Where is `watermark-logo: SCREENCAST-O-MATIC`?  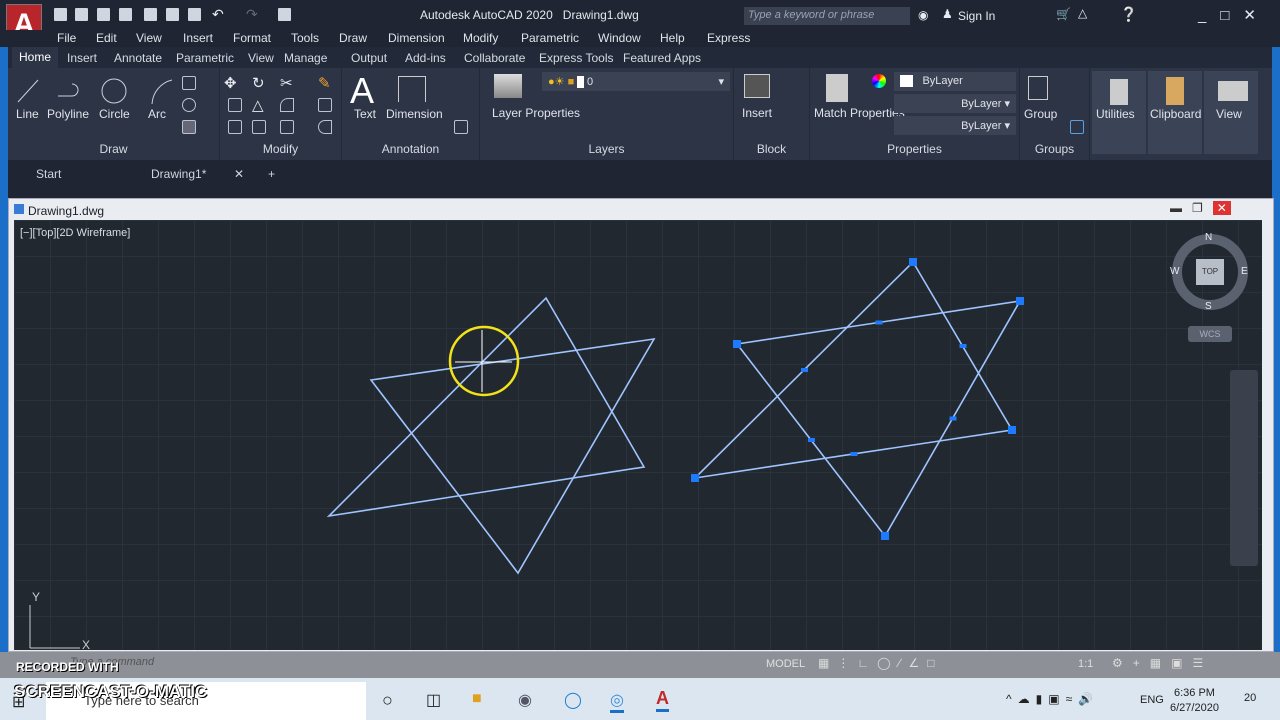 watermark-logo: SCREENCAST-O-MATIC is located at coordinates (111, 691).